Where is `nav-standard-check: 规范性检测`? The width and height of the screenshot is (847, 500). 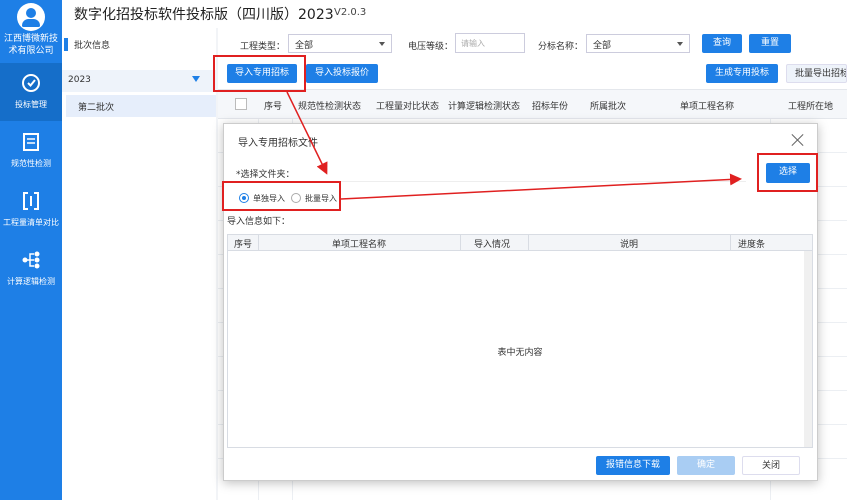
nav-standard-check: 规范性检测 is located at coordinates (31, 151).